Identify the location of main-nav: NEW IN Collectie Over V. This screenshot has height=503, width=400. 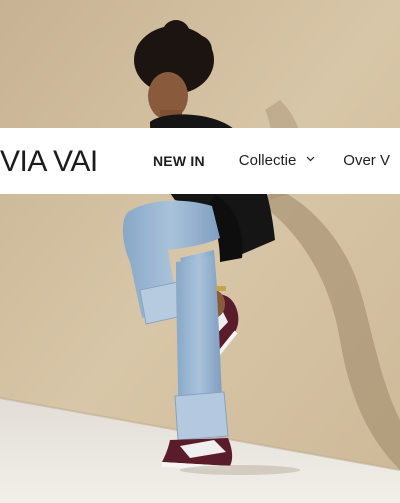
(271, 160).